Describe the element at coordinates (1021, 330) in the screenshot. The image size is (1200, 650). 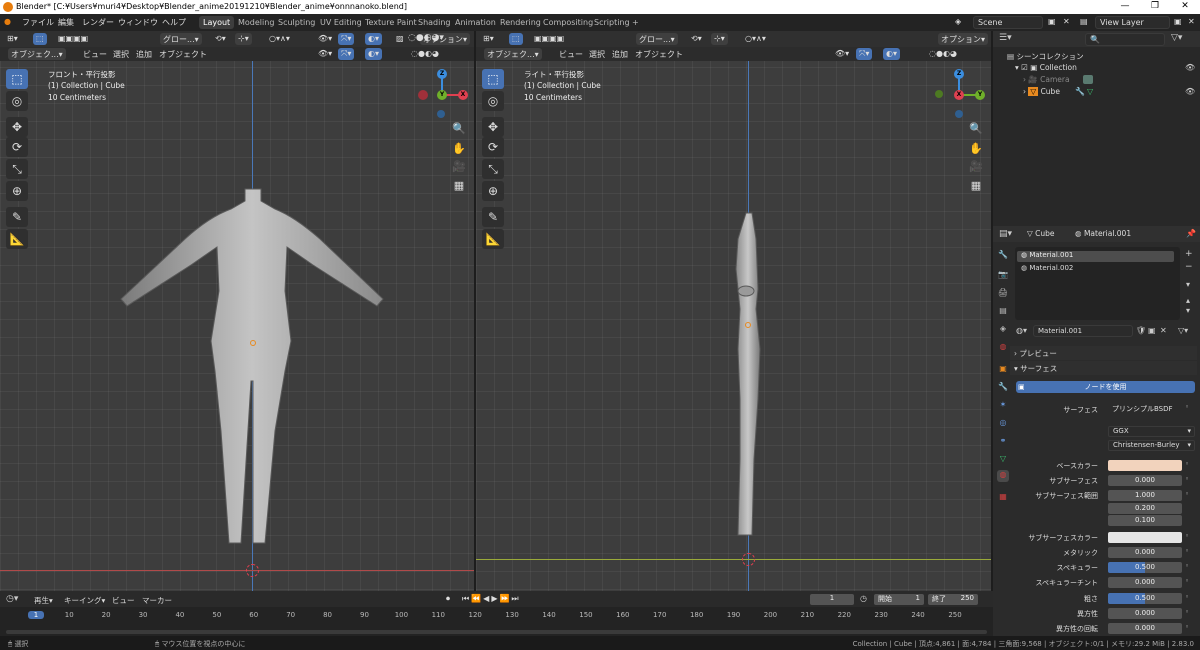
I see `browse-material-icon: ◍▾` at that location.